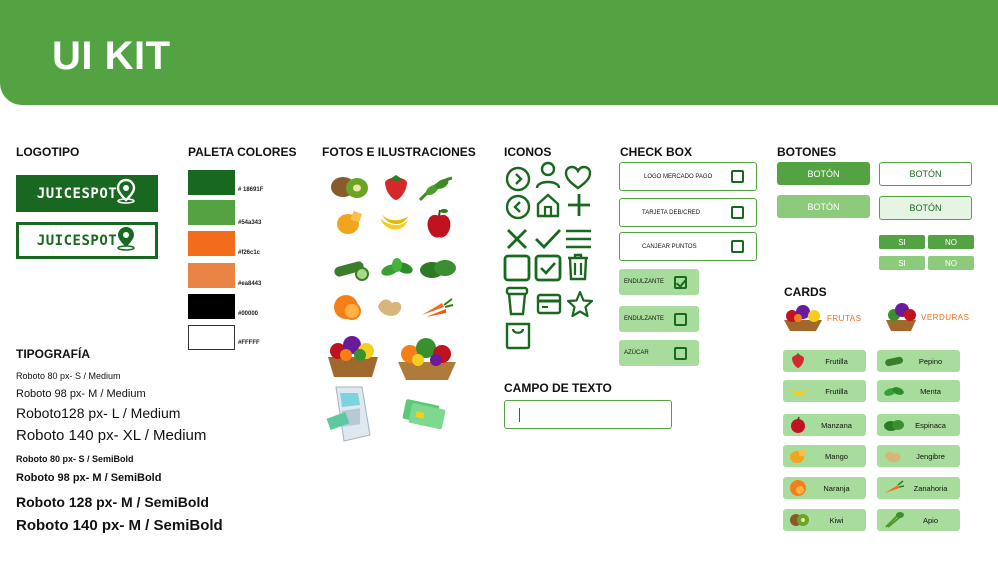 The width and height of the screenshot is (998, 569). I want to click on button-outline-light: BOTÓN, so click(925, 208).